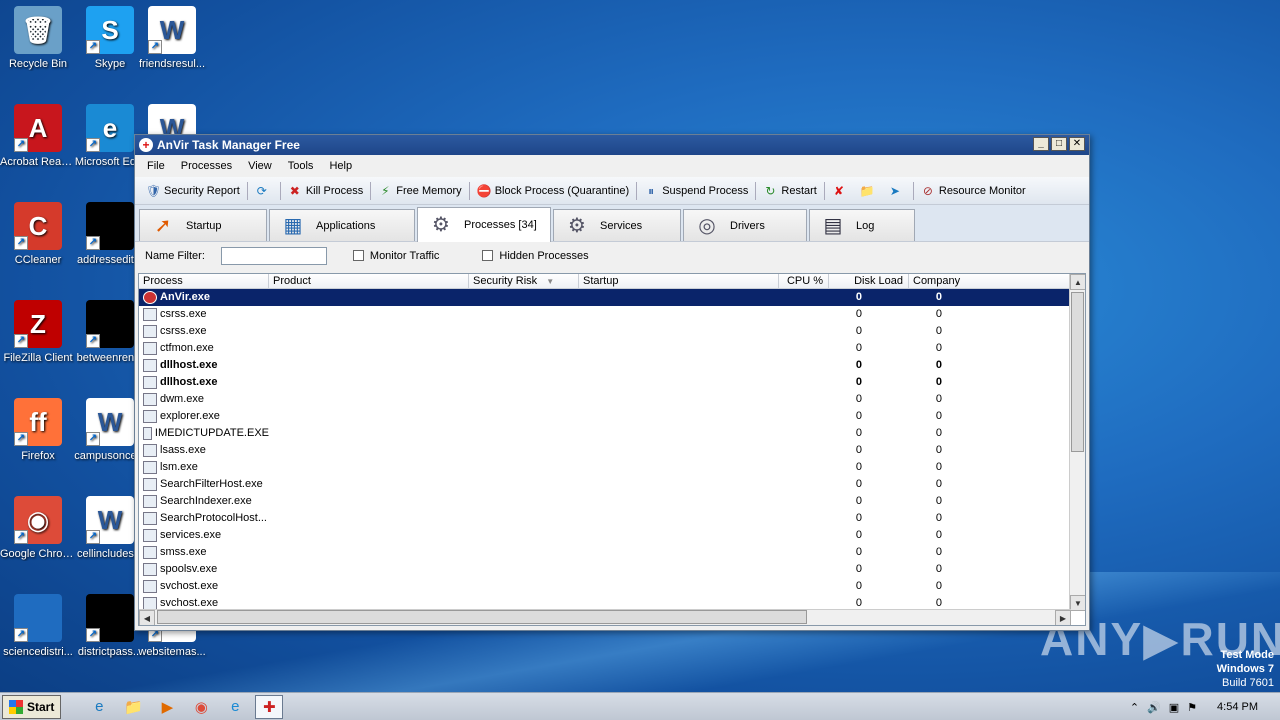 This screenshot has width=1280, height=720. What do you see at coordinates (269, 706) in the screenshot?
I see `taskbar-anvir-icon: ✚` at bounding box center [269, 706].